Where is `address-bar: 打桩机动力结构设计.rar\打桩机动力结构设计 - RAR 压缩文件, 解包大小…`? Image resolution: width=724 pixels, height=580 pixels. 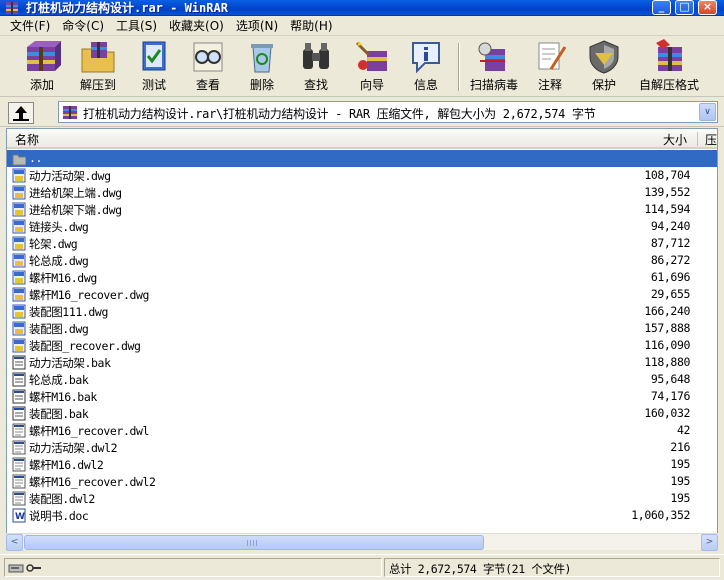 address-bar: 打桩机动力结构设计.rar\打桩机动力结构设计 - RAR 压缩文件, 解包大小… is located at coordinates (362, 112).